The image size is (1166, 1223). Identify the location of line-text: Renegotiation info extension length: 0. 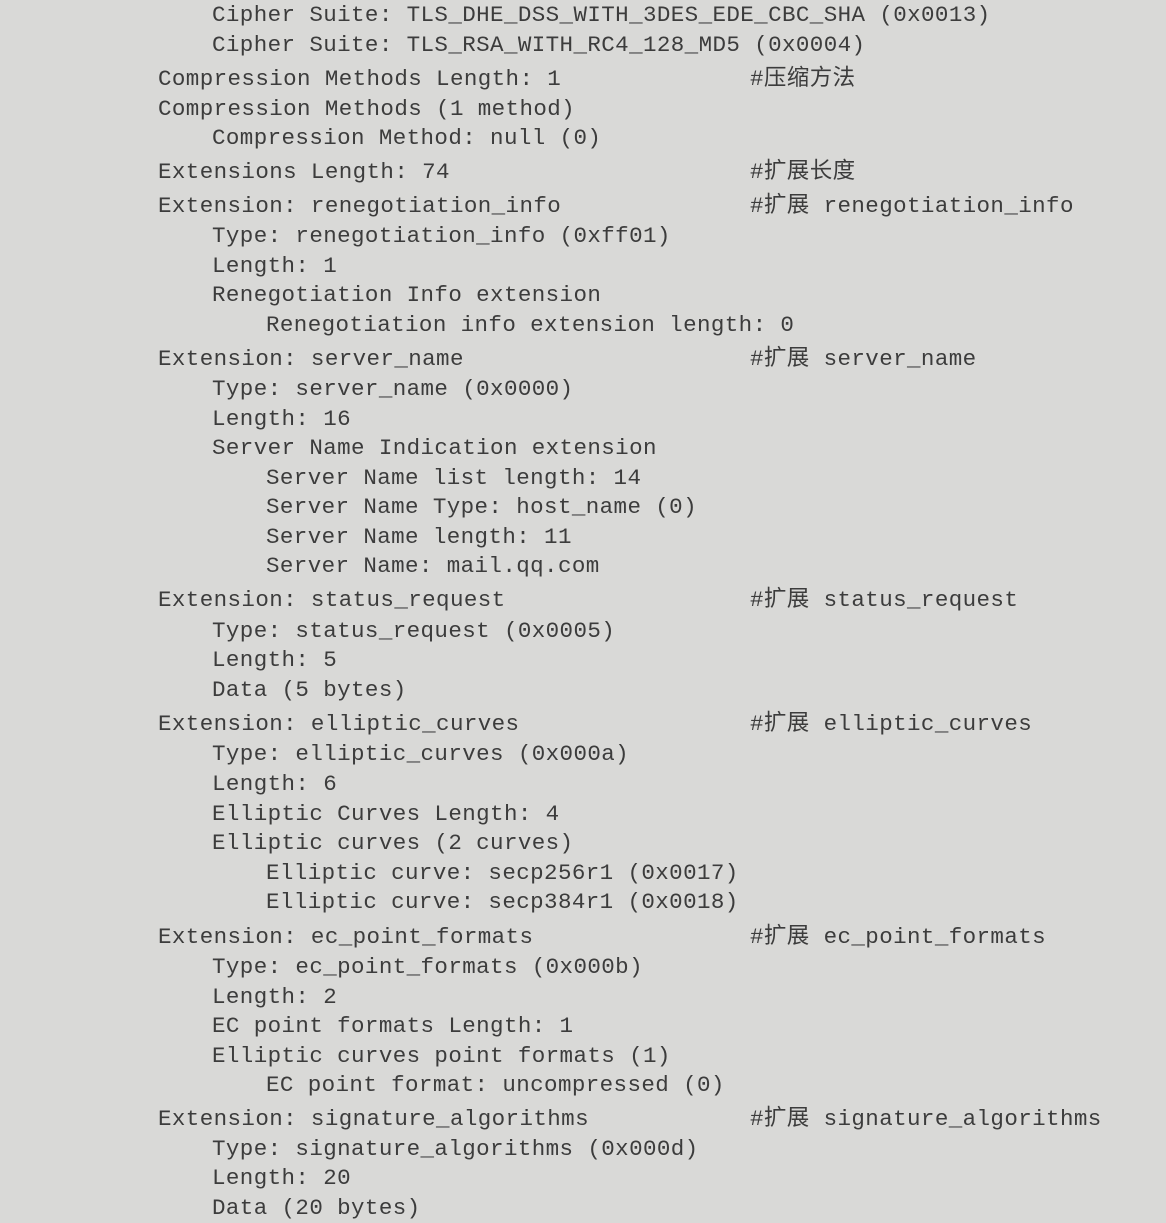
(530, 325).